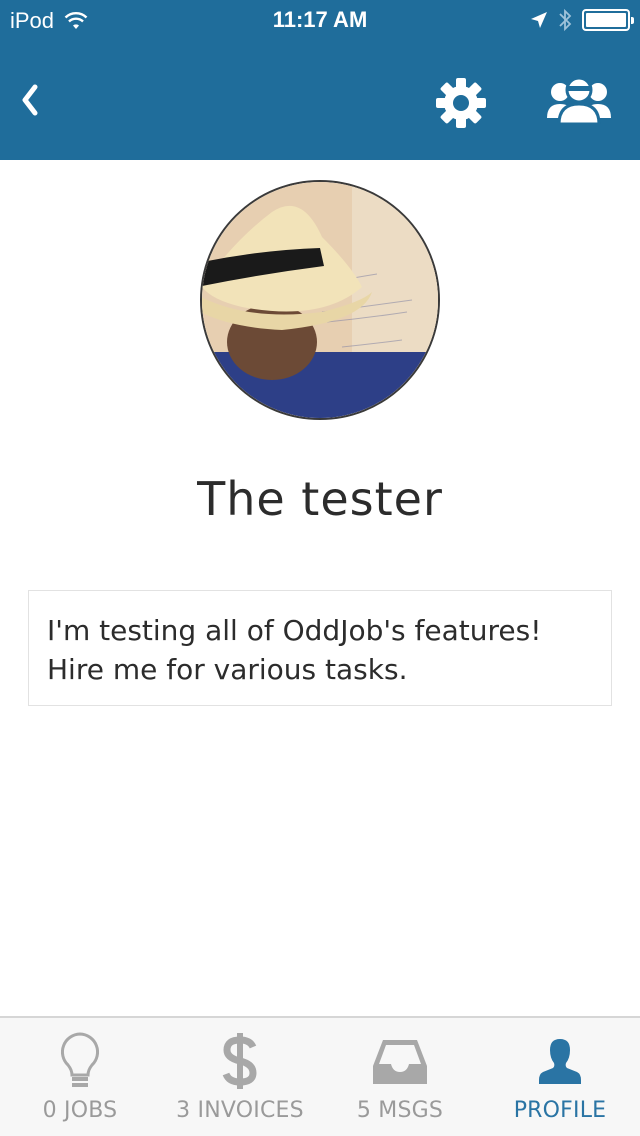  I want to click on bio-line-2: Hire me for various tasks., so click(227, 669).